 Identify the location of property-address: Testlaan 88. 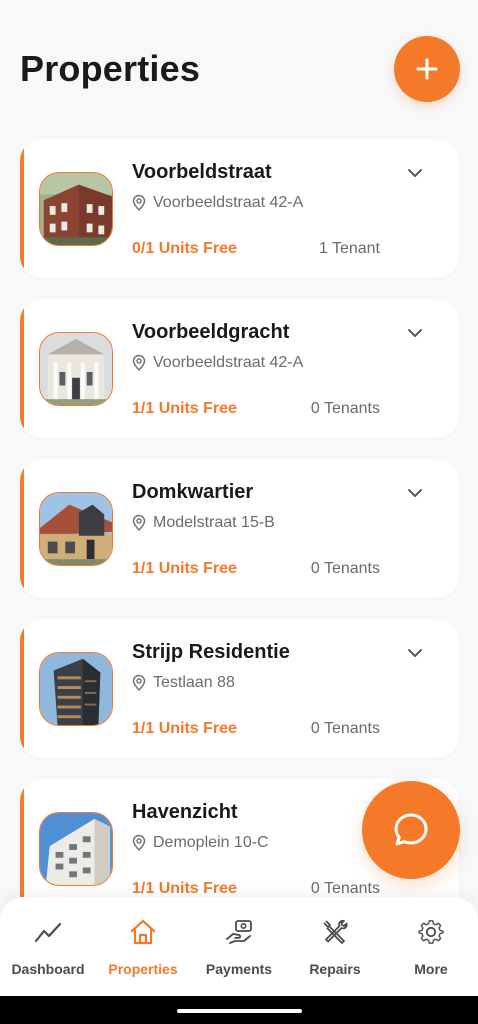
(183, 683).